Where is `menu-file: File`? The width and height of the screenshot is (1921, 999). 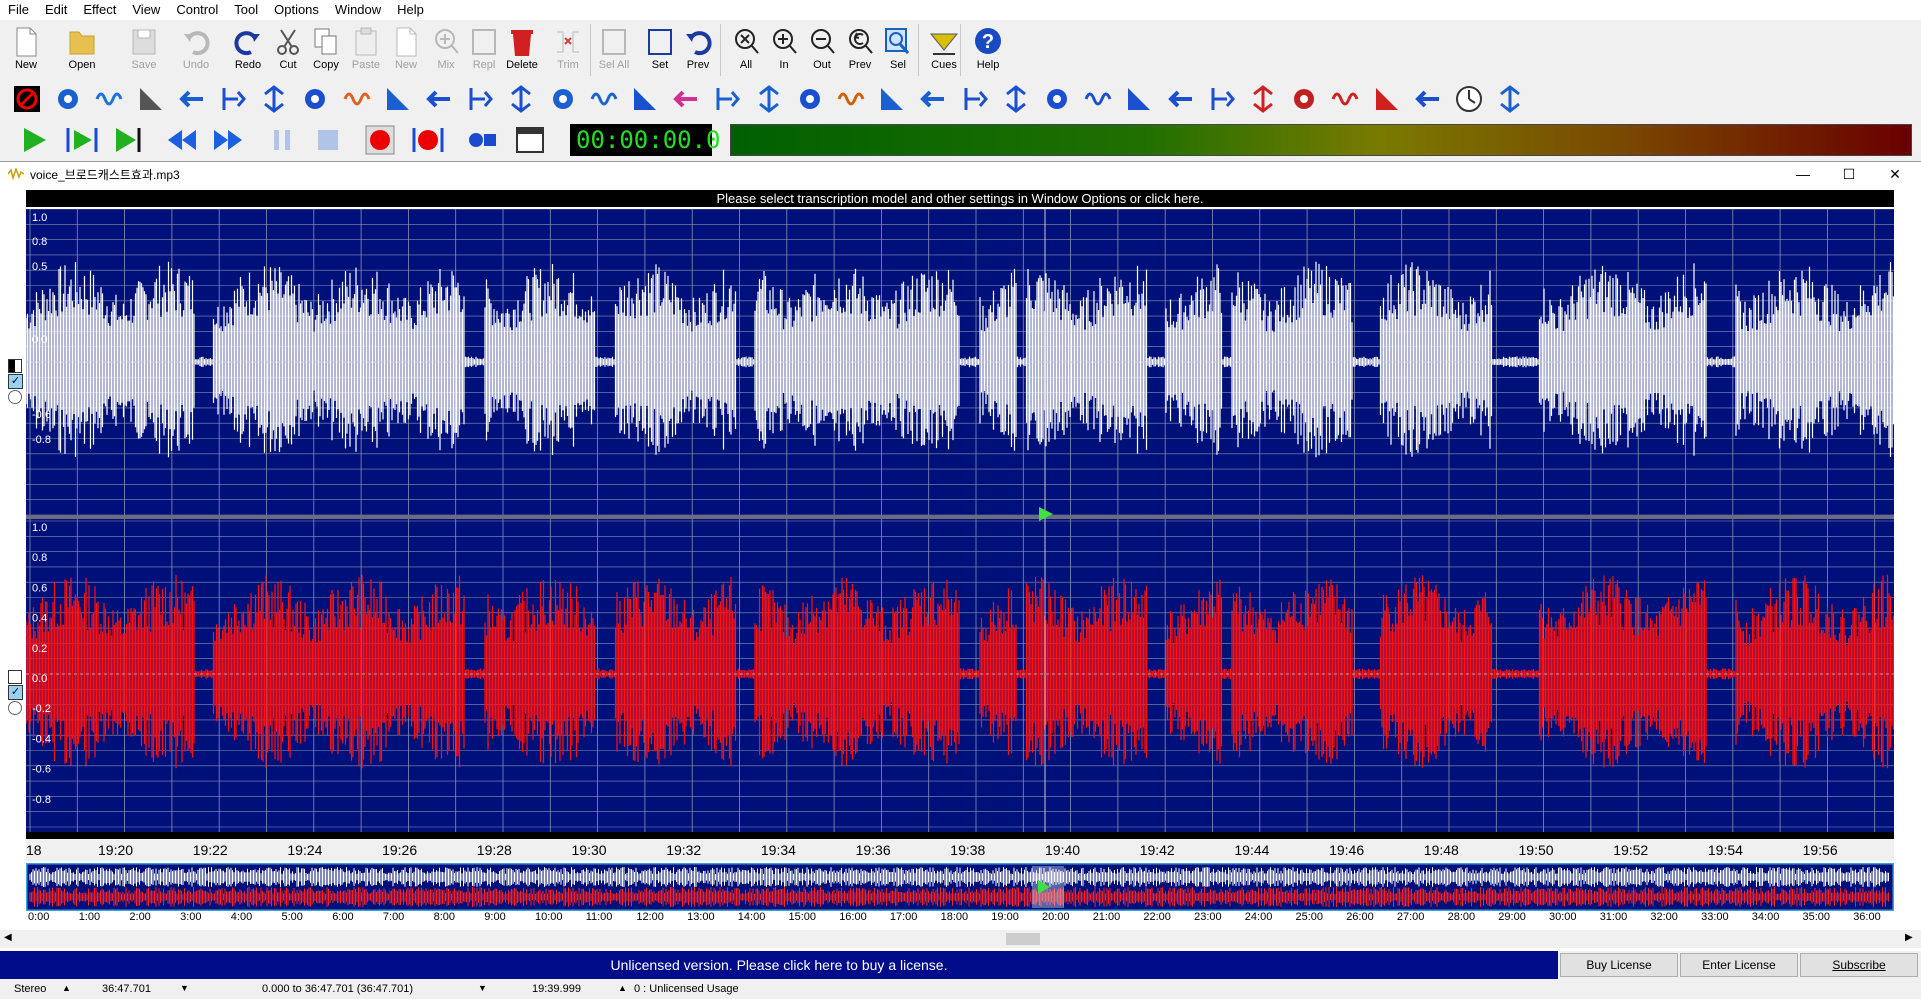 menu-file: File is located at coordinates (18, 10).